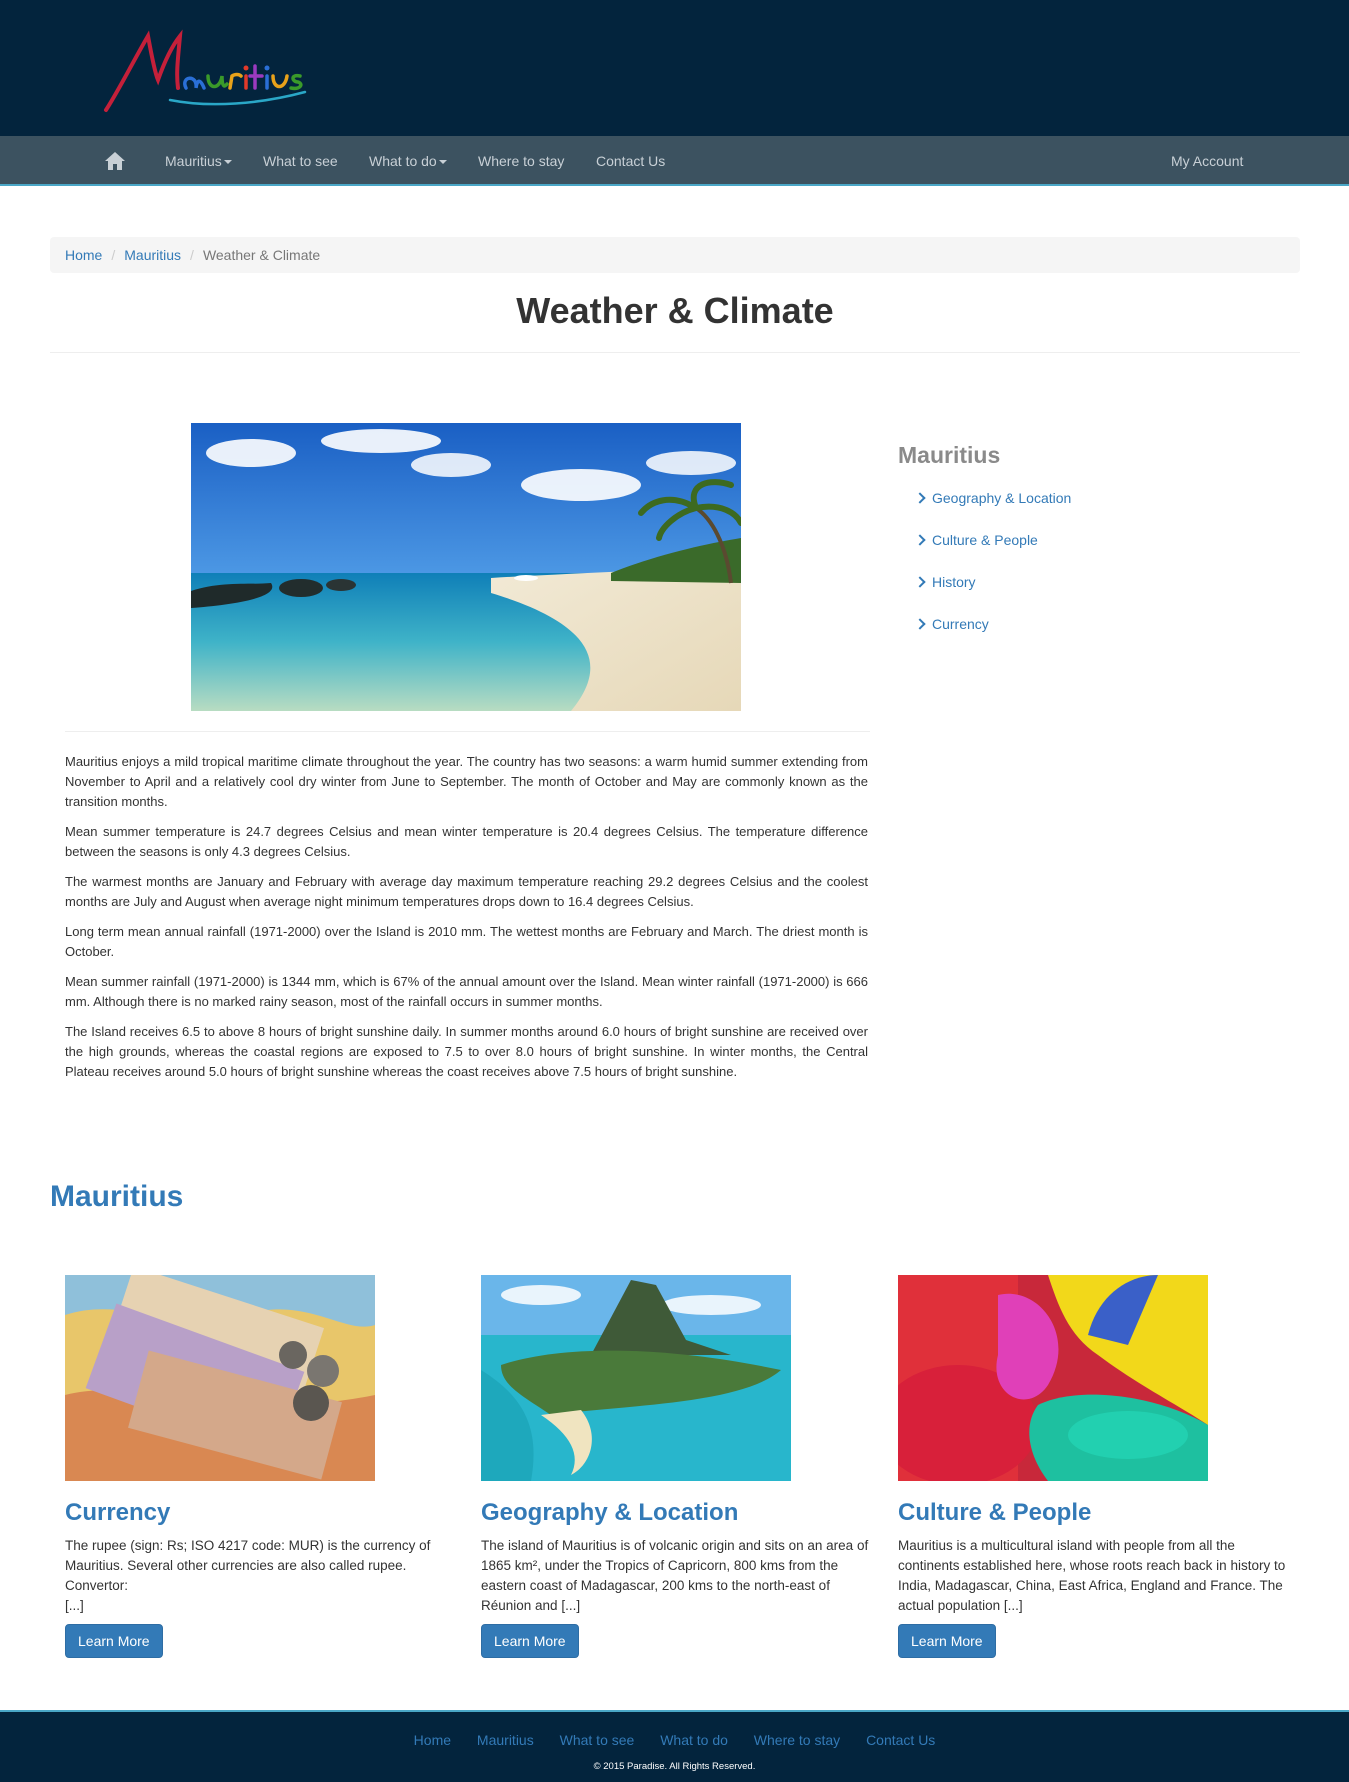 This screenshot has height=1782, width=1349. I want to click on breadcrumb-current: Weather & Climate, so click(261, 255).